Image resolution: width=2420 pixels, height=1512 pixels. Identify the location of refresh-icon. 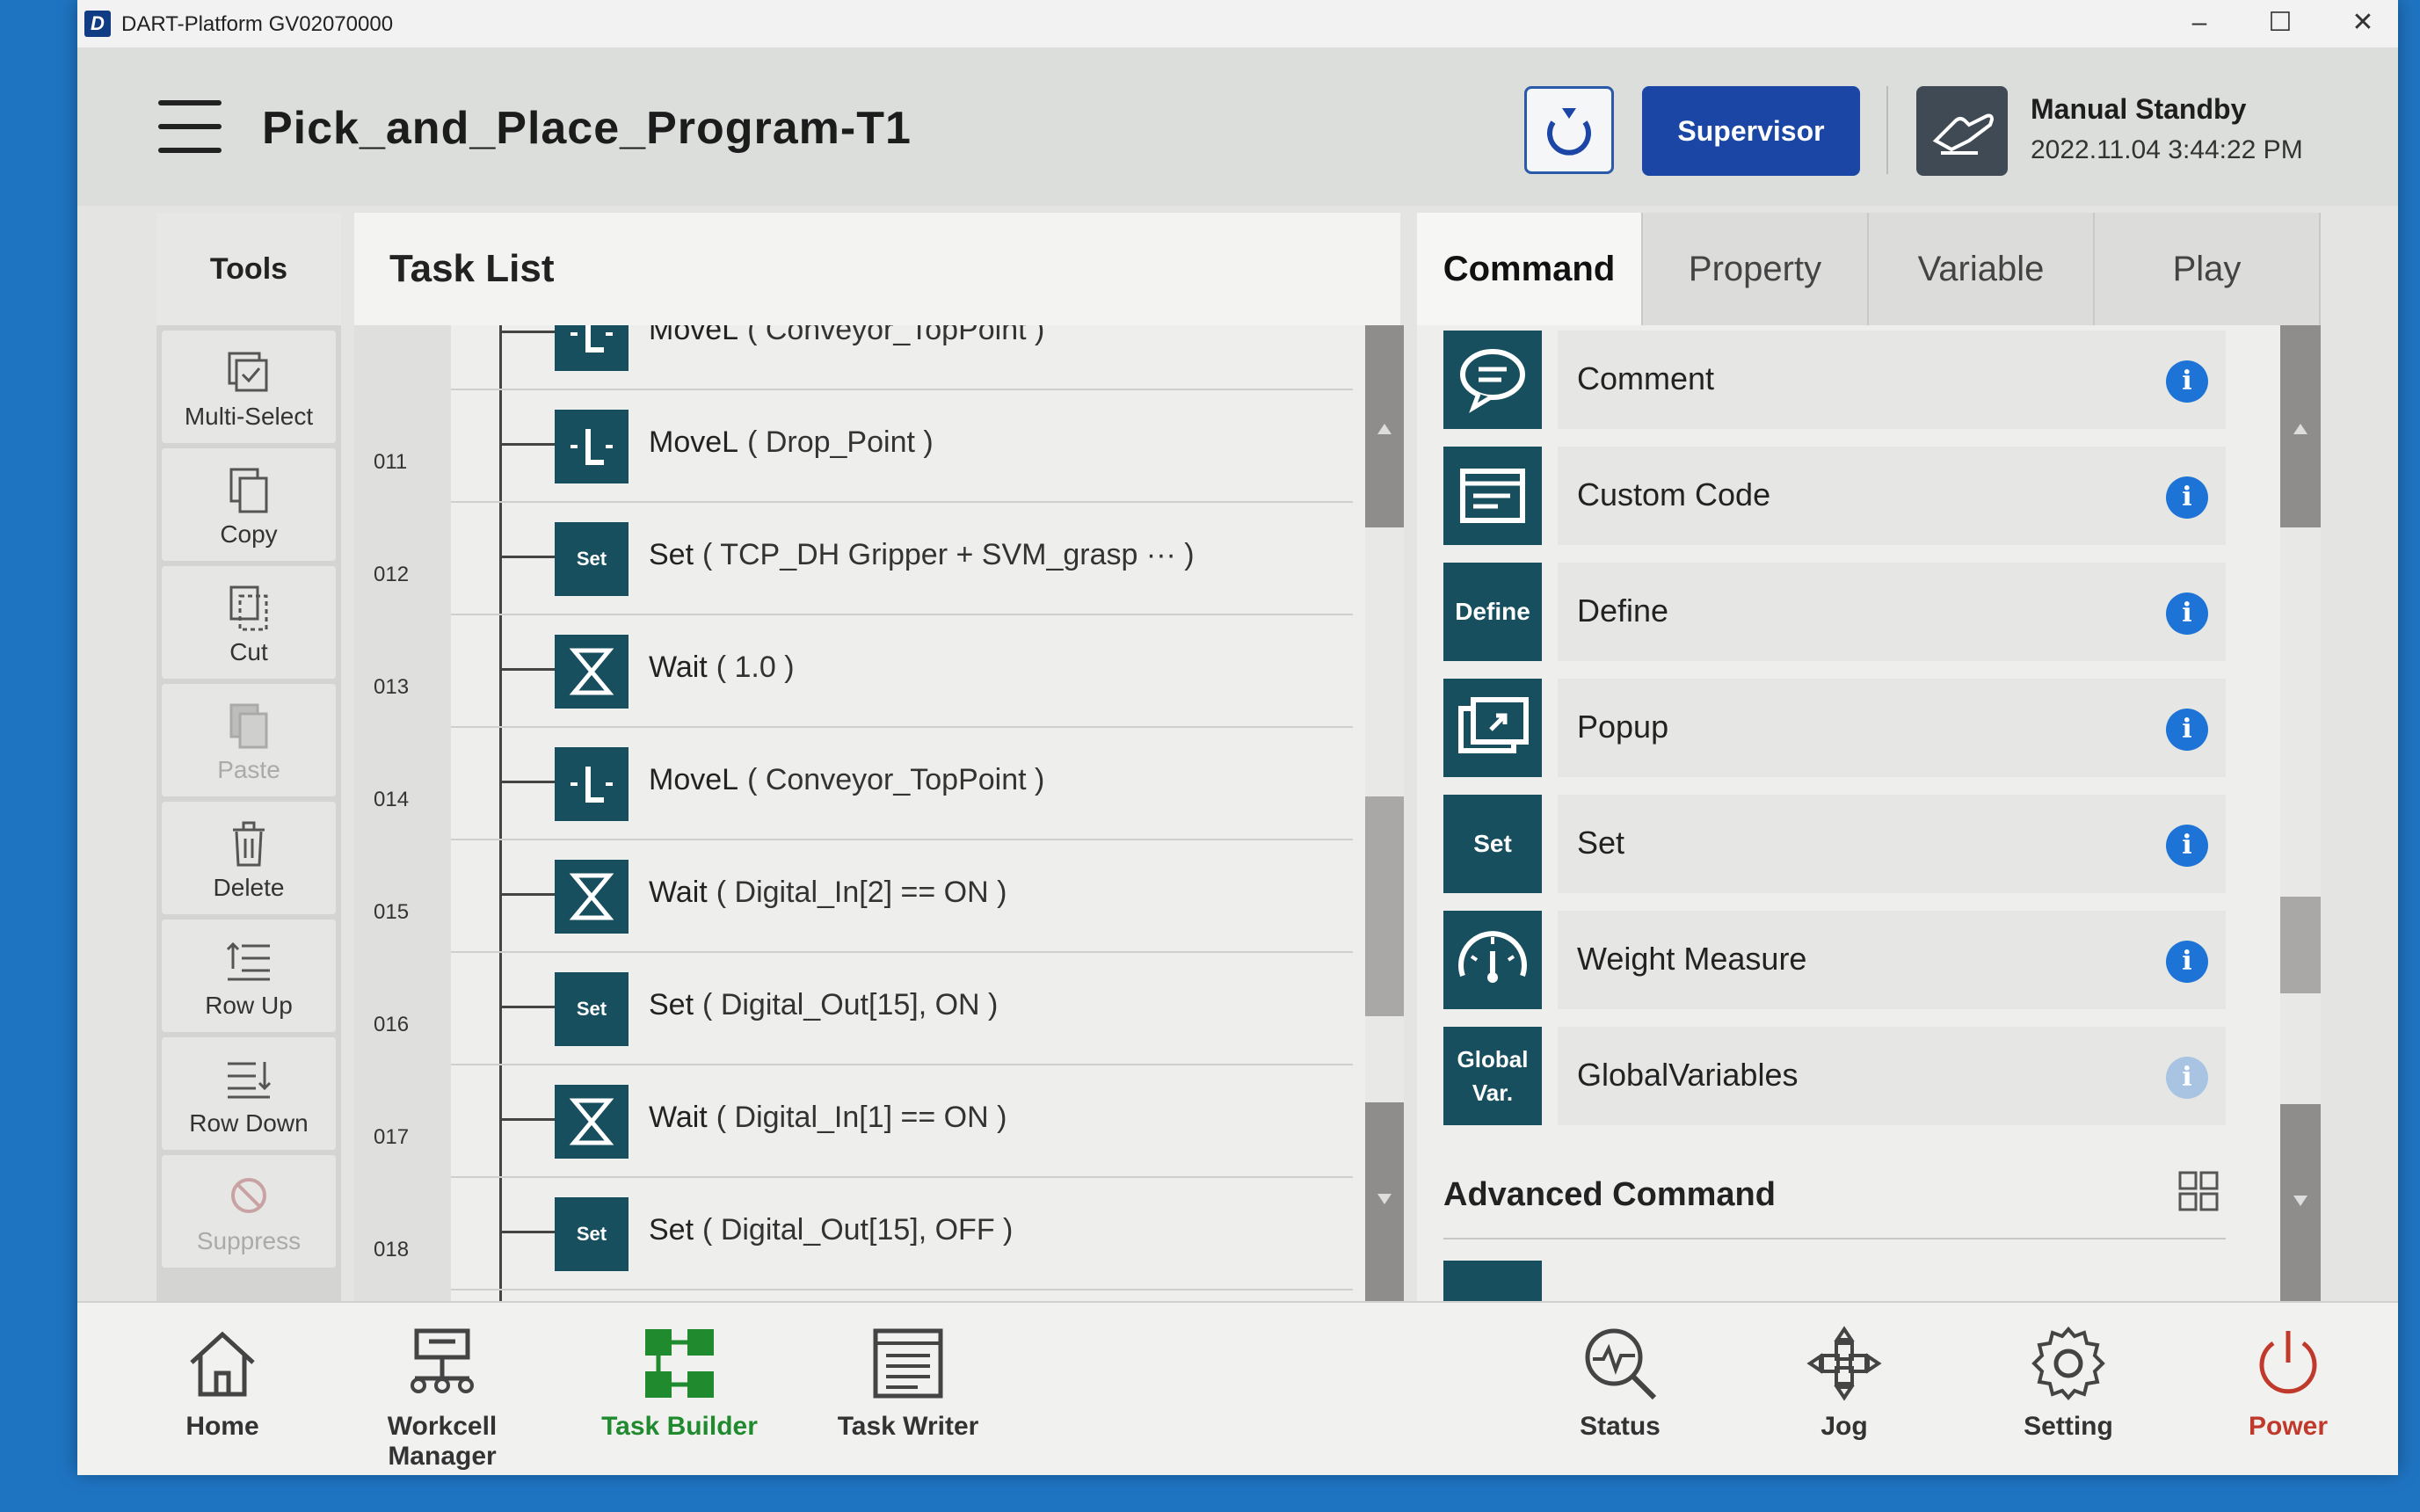
(1569, 132).